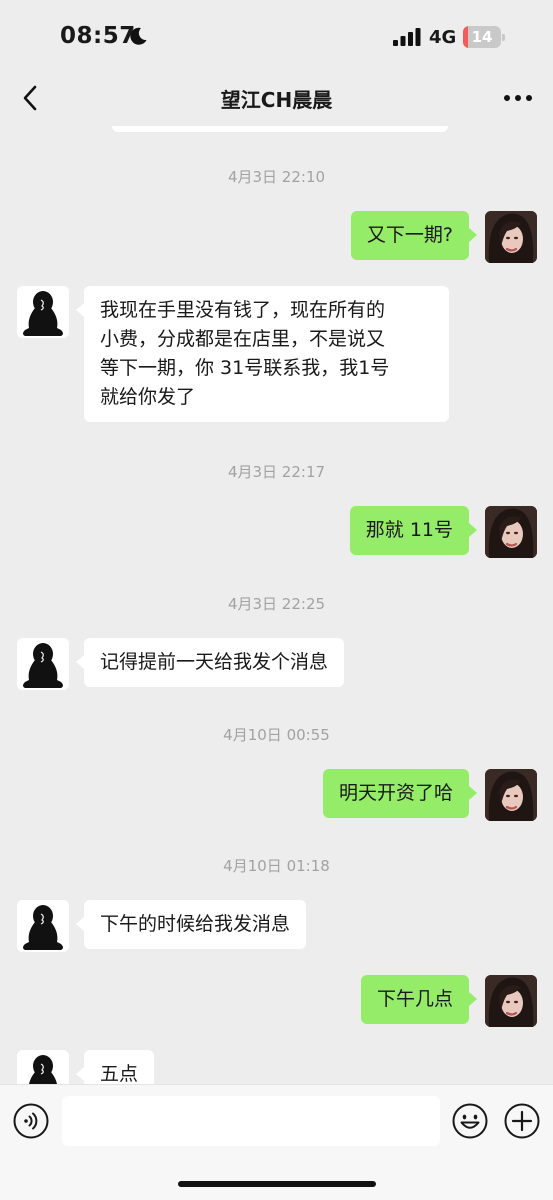 Image resolution: width=553 pixels, height=1200 pixels. I want to click on timestamp: 4月10日 00:55, so click(276, 735).